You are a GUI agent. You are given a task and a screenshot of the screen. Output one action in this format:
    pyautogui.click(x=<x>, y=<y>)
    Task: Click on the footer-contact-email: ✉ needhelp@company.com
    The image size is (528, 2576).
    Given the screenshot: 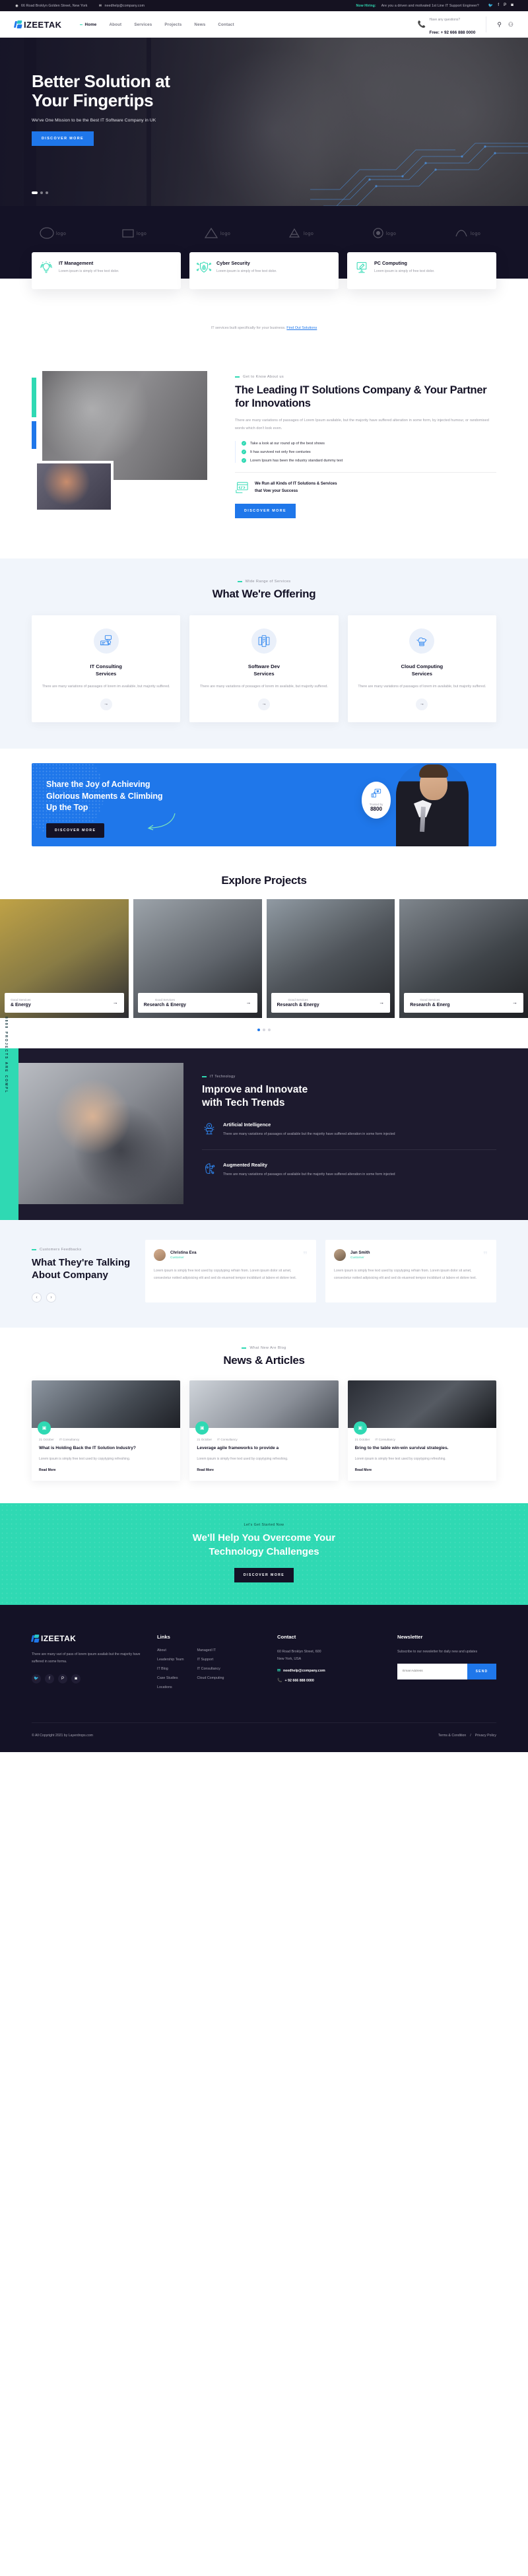 What is the action you would take?
    pyautogui.click(x=330, y=1671)
    